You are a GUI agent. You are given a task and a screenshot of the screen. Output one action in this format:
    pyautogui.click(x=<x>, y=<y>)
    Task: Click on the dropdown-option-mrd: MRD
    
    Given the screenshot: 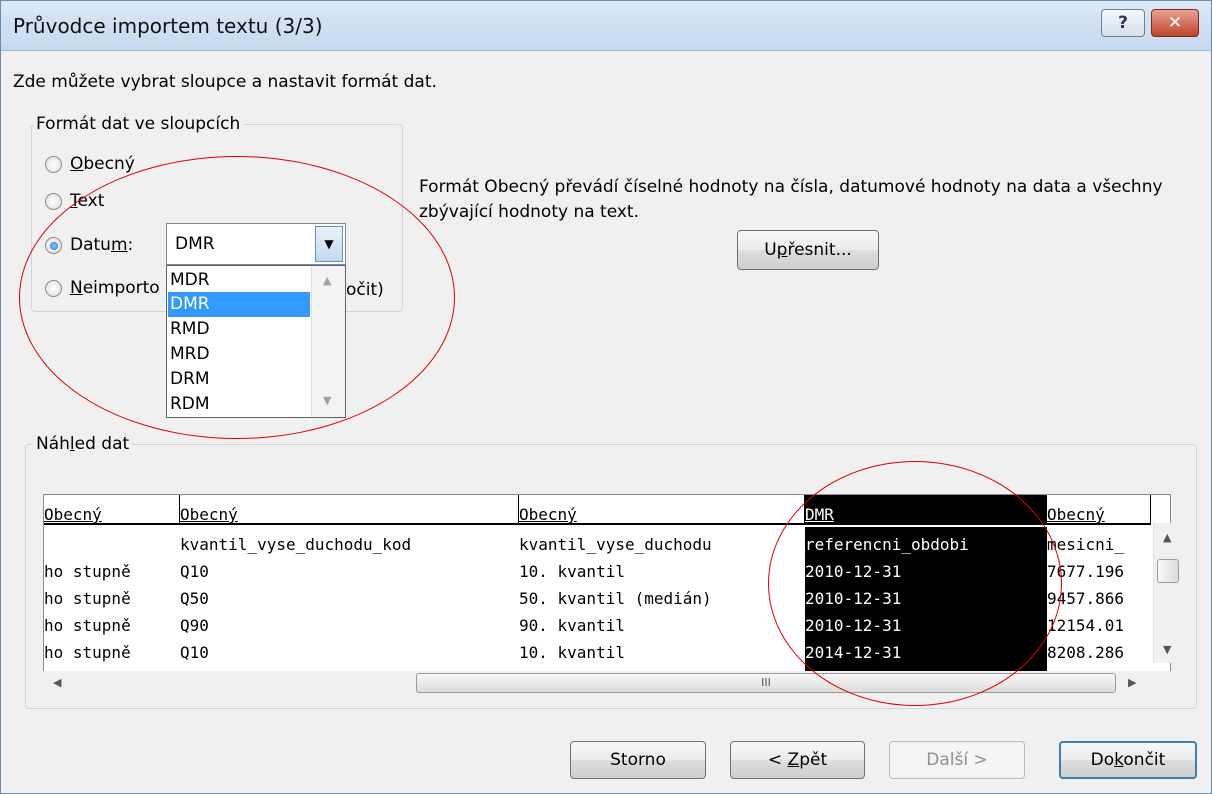 What is the action you would take?
    pyautogui.click(x=239, y=354)
    